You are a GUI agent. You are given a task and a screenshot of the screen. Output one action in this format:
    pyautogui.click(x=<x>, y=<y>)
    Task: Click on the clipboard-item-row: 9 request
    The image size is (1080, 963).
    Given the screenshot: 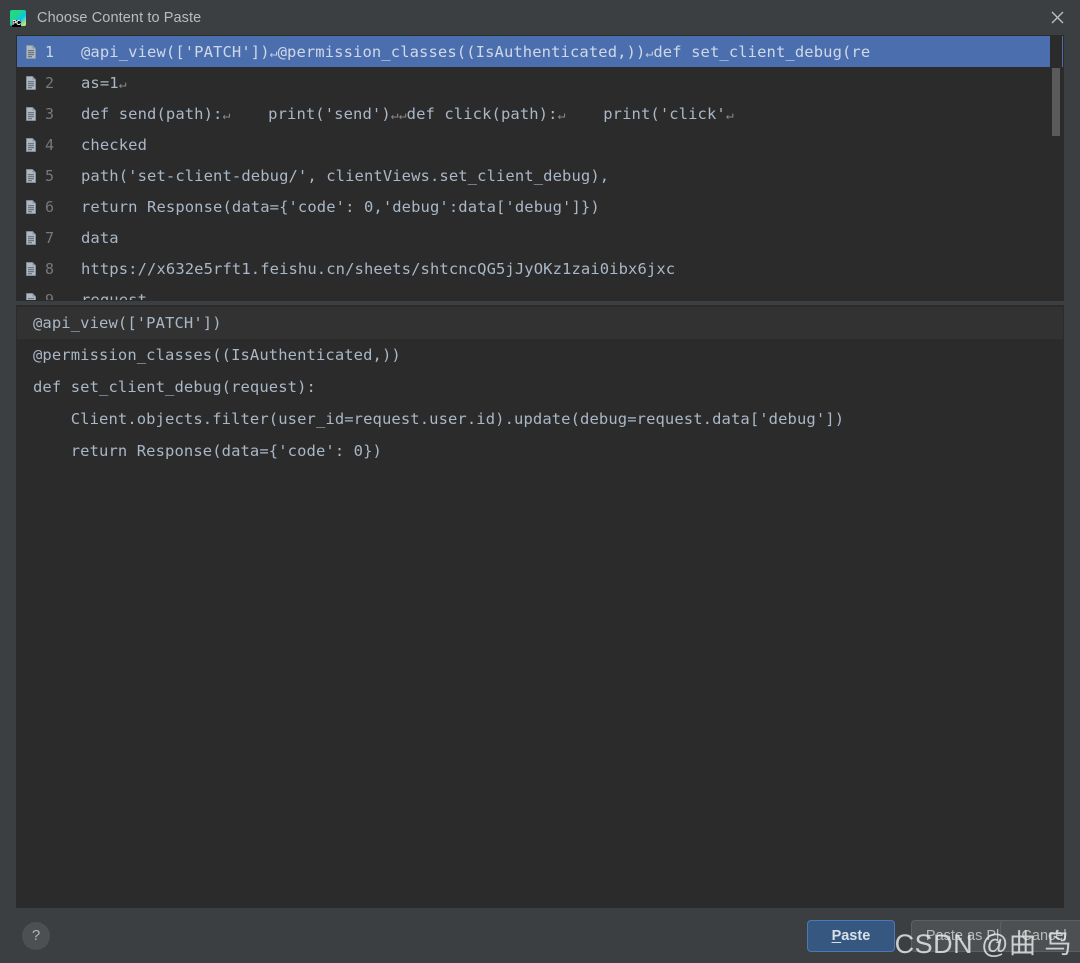 What is the action you would take?
    pyautogui.click(x=540, y=292)
    